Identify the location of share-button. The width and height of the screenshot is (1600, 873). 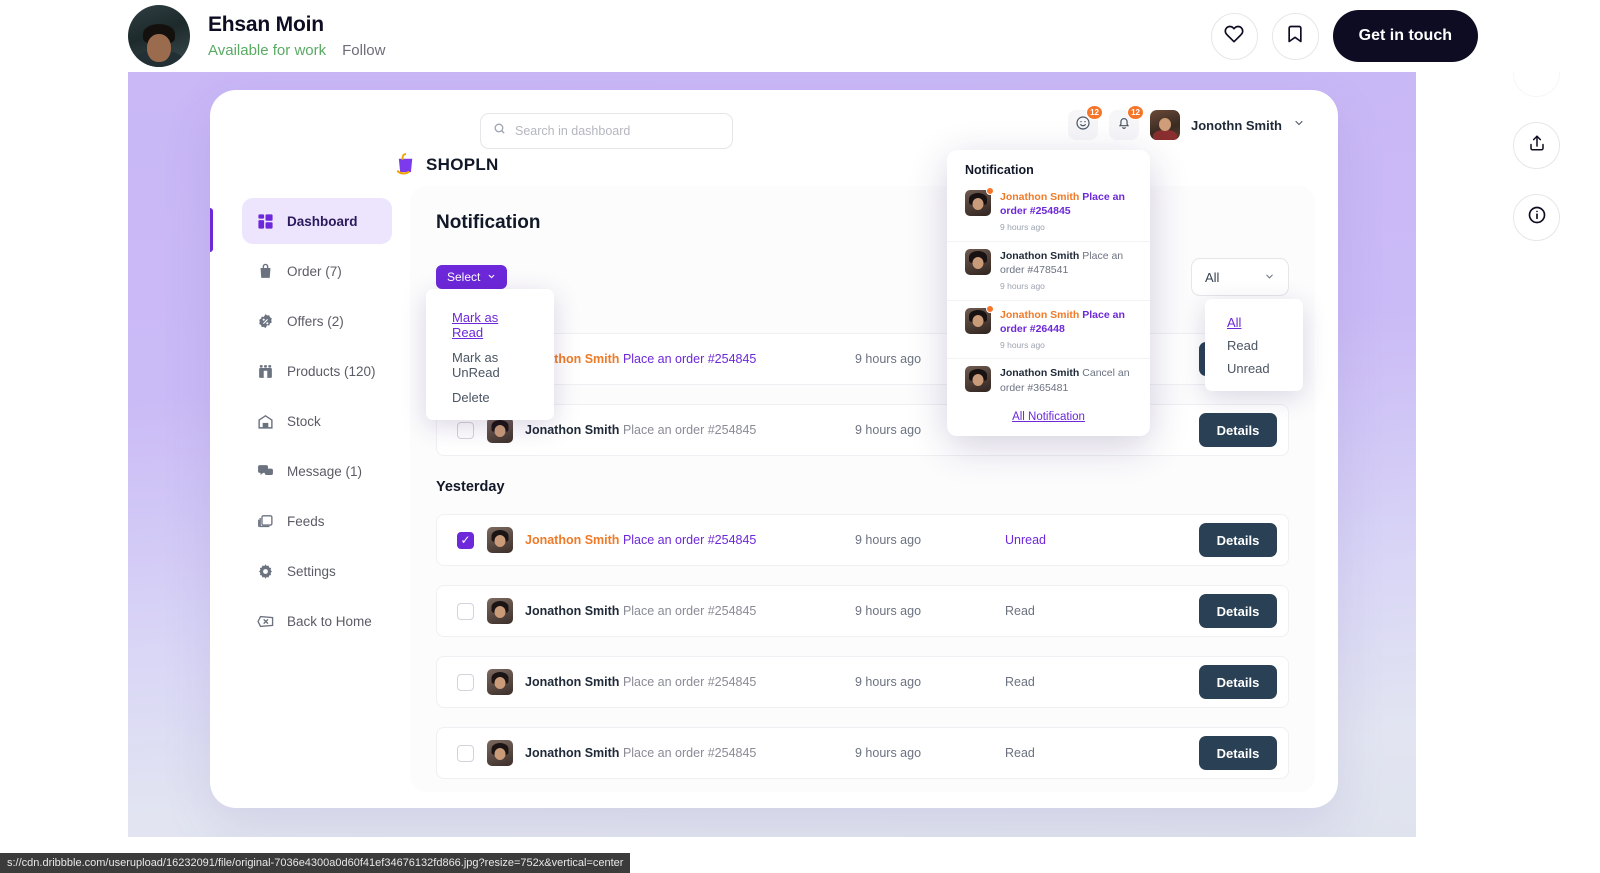
(1536, 145).